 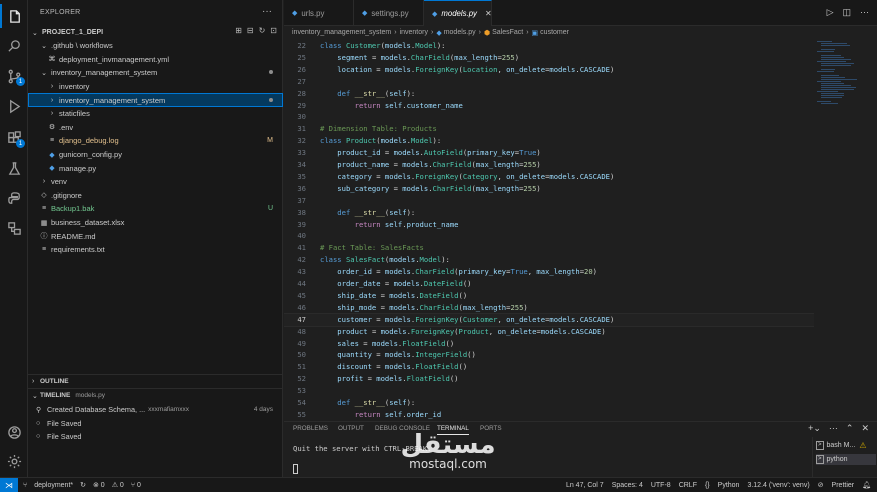 What do you see at coordinates (14, 461) in the screenshot?
I see `manage-gear-icon` at bounding box center [14, 461].